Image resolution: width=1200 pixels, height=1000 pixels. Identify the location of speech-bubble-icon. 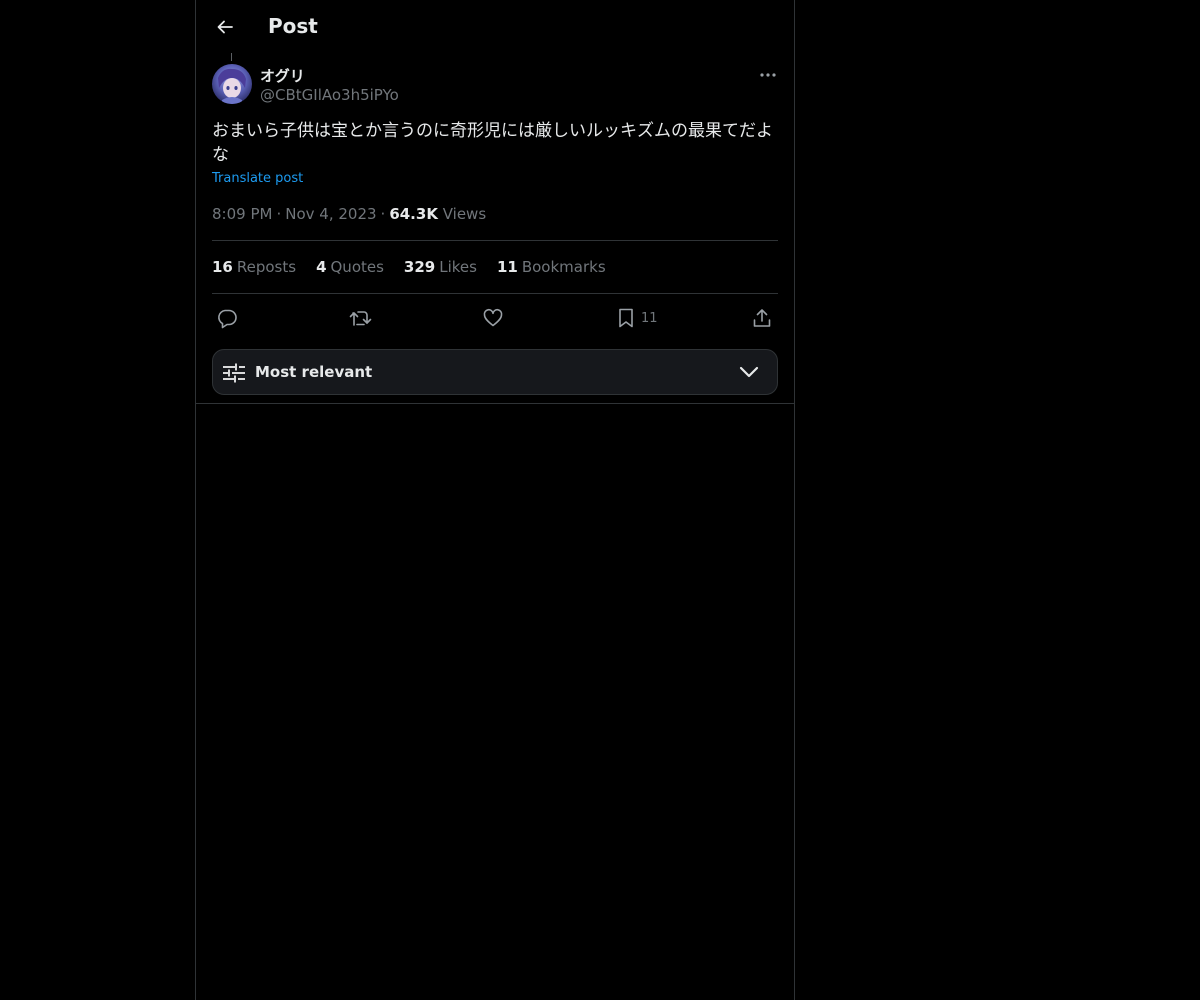
(227, 318).